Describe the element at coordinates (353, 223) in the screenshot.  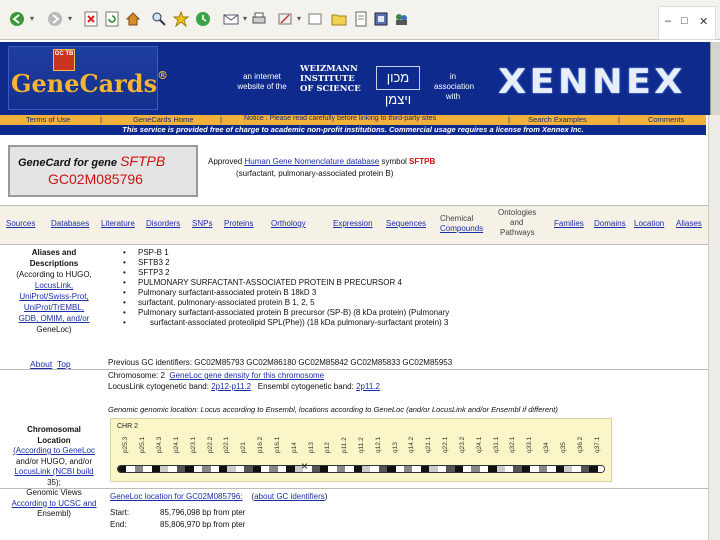
I see `nav-expression: Expression` at that location.